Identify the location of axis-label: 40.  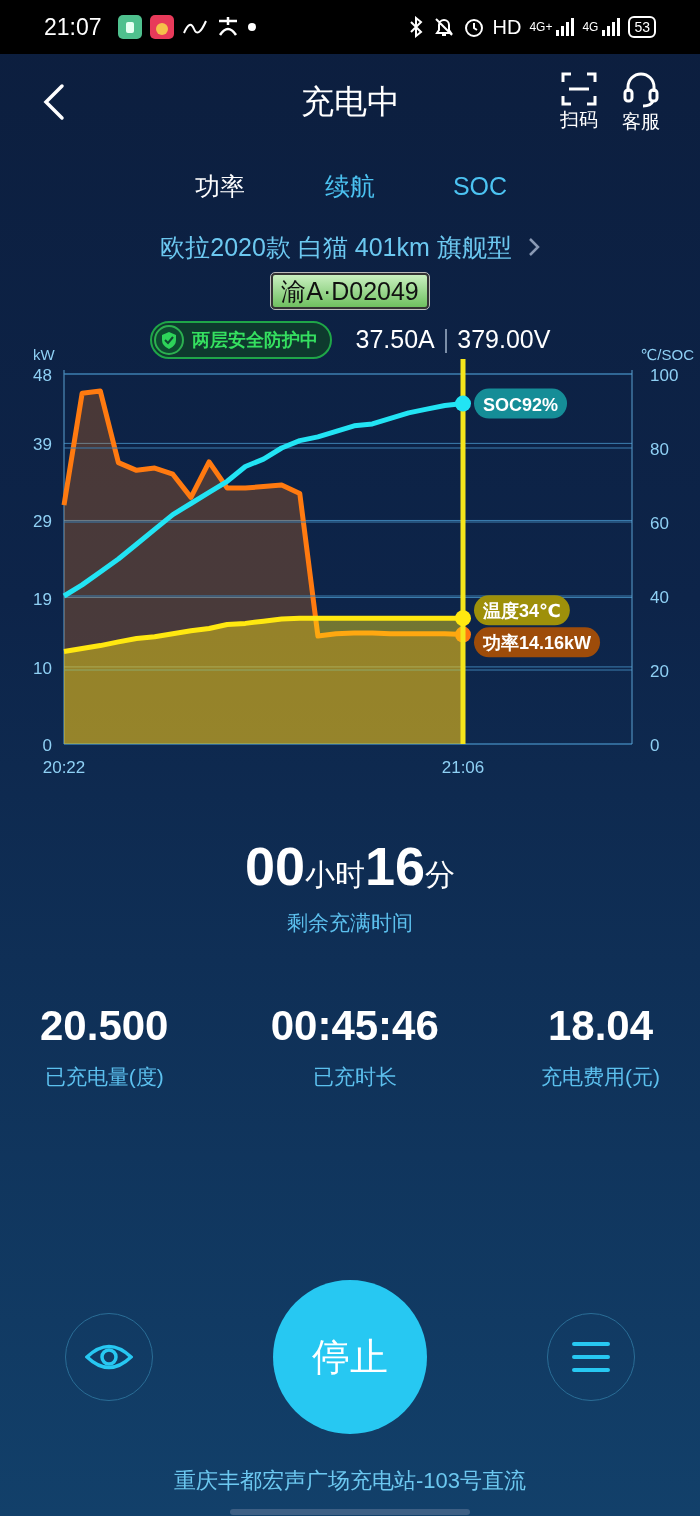
(659, 597).